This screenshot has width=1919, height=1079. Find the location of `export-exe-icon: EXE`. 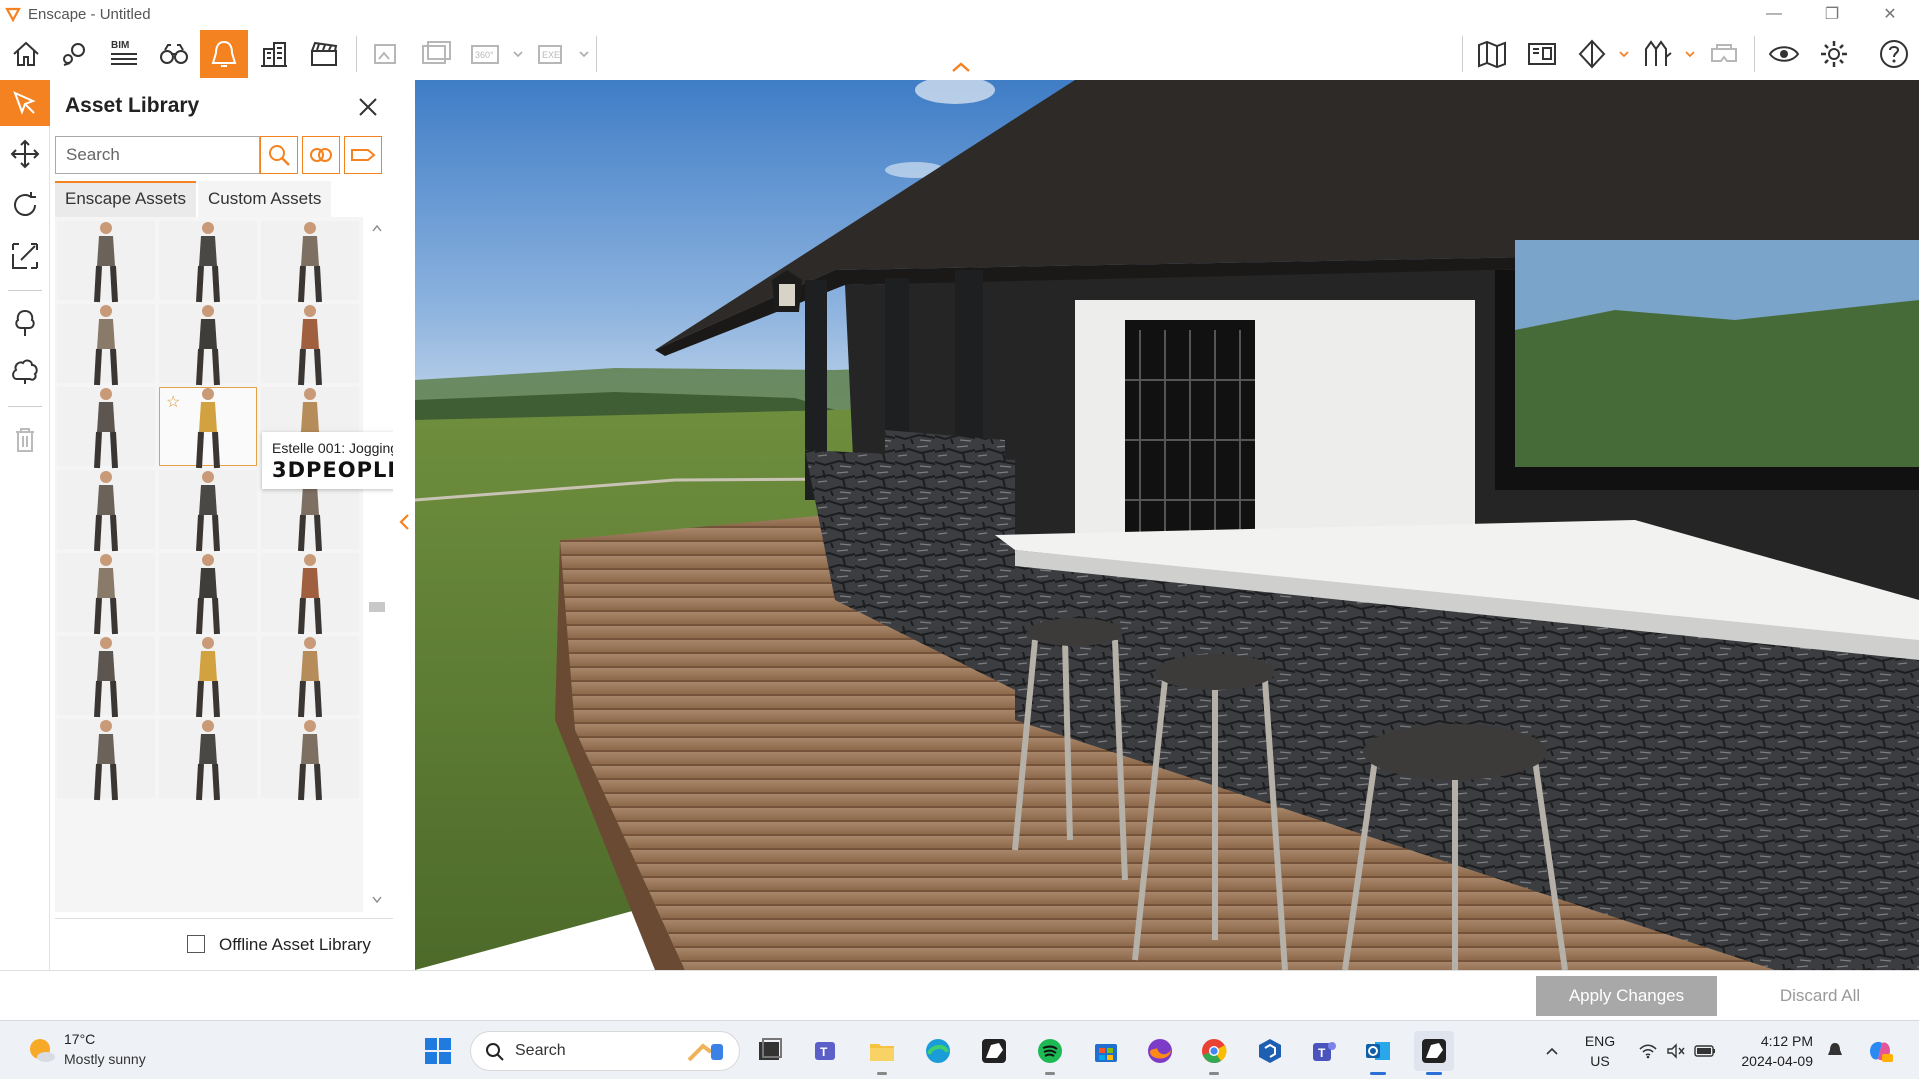

export-exe-icon: EXE is located at coordinates (552, 54).